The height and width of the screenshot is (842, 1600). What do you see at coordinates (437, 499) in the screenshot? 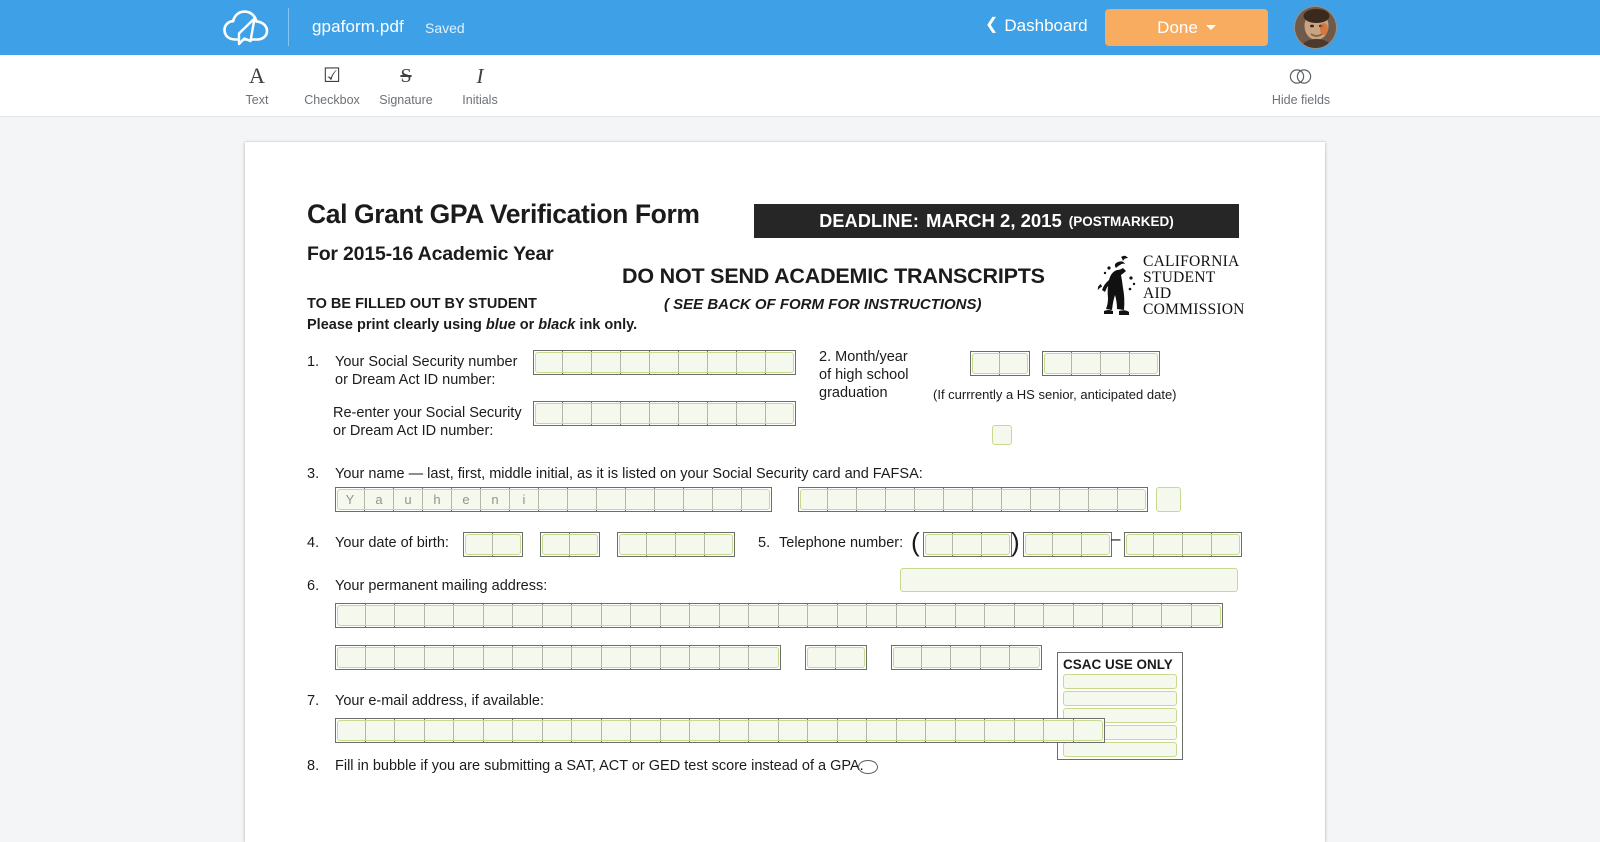
I see `comb-cell: h` at bounding box center [437, 499].